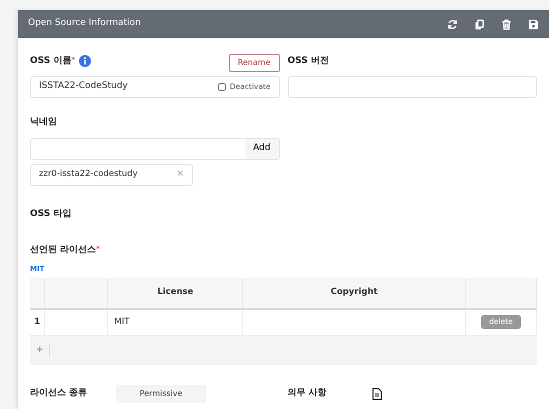 Image resolution: width=549 pixels, height=409 pixels. Describe the element at coordinates (161, 394) in the screenshot. I see `license-type-value: Permissive` at that location.